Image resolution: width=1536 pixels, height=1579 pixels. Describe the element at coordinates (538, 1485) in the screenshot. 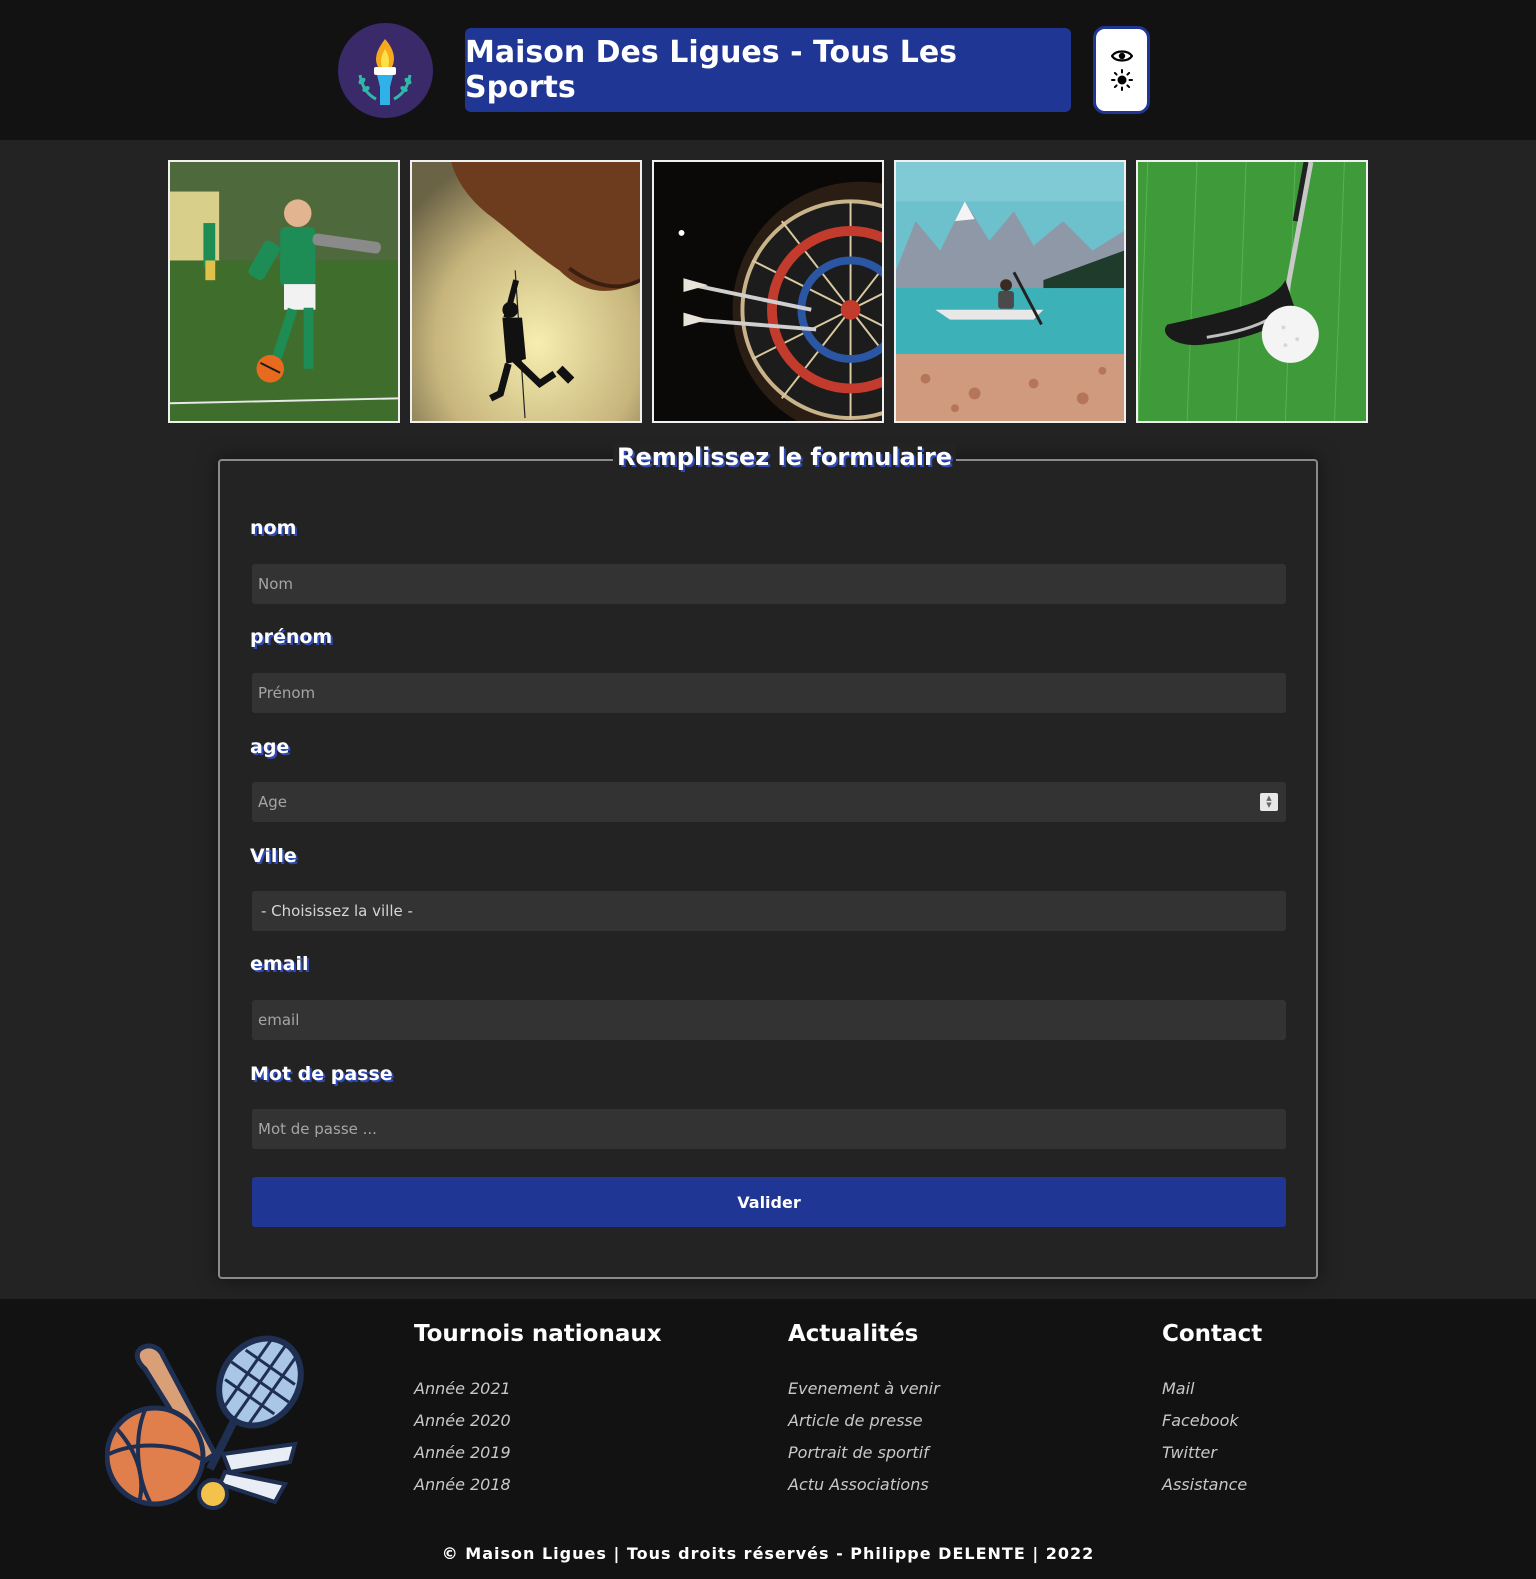

I see `footer-link: Année 2018` at that location.